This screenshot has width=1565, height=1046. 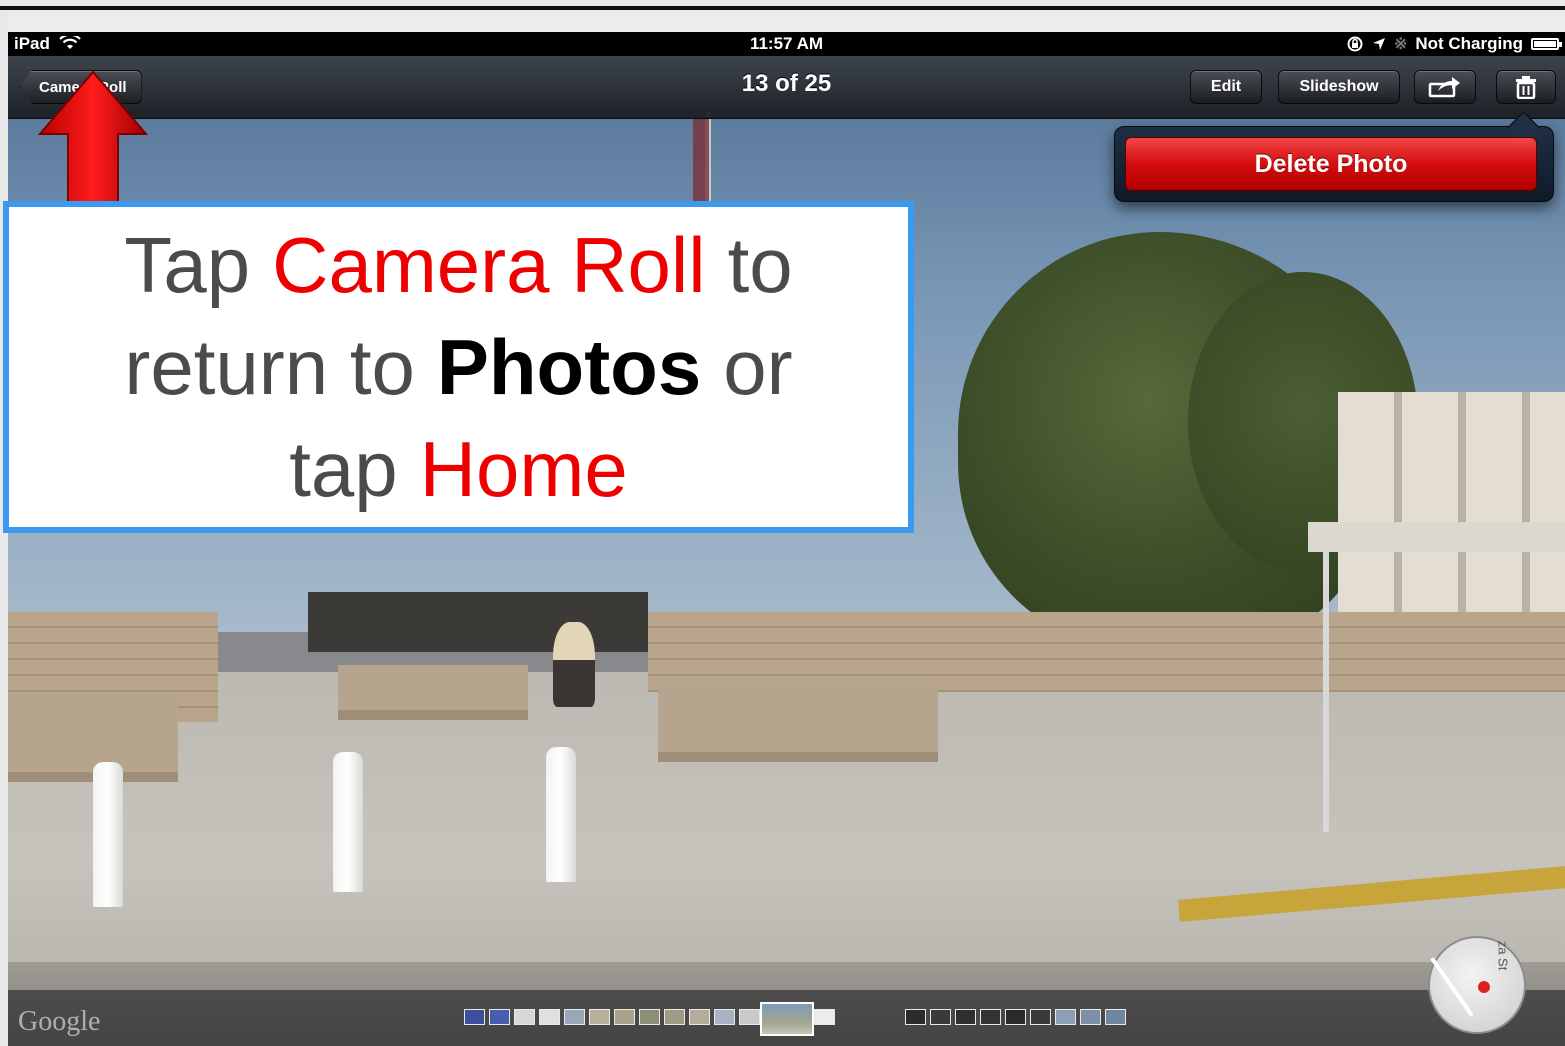 I want to click on photo-building, so click(x=1451, y=507).